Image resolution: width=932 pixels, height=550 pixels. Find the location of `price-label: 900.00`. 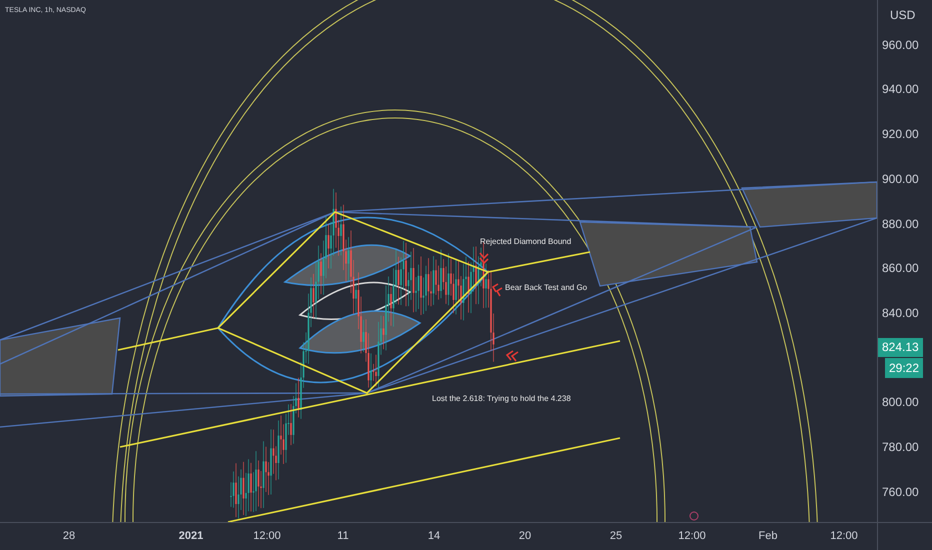

price-label: 900.00 is located at coordinates (900, 179).